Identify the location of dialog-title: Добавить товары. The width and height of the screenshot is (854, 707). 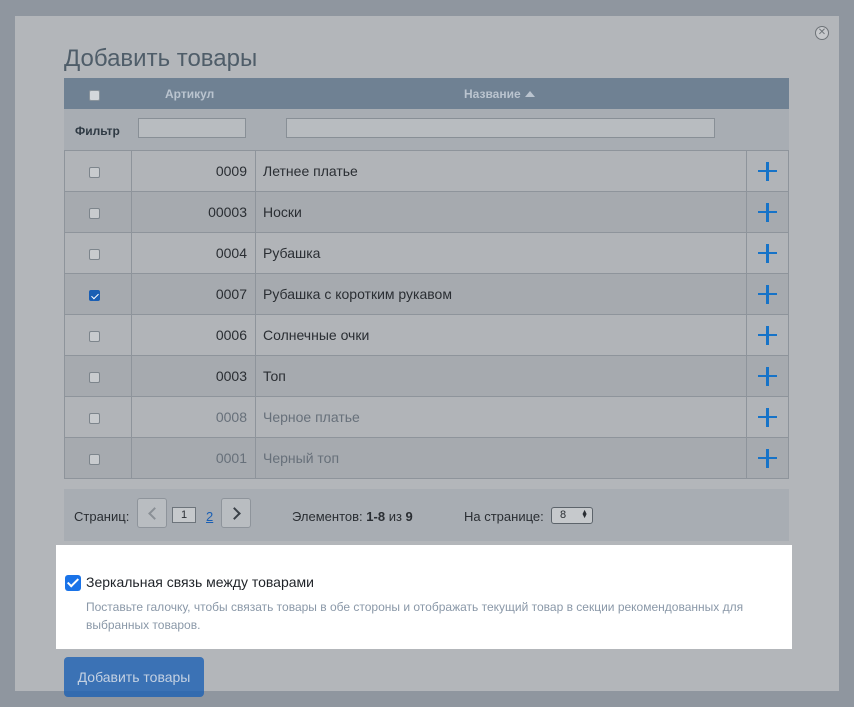
(161, 58).